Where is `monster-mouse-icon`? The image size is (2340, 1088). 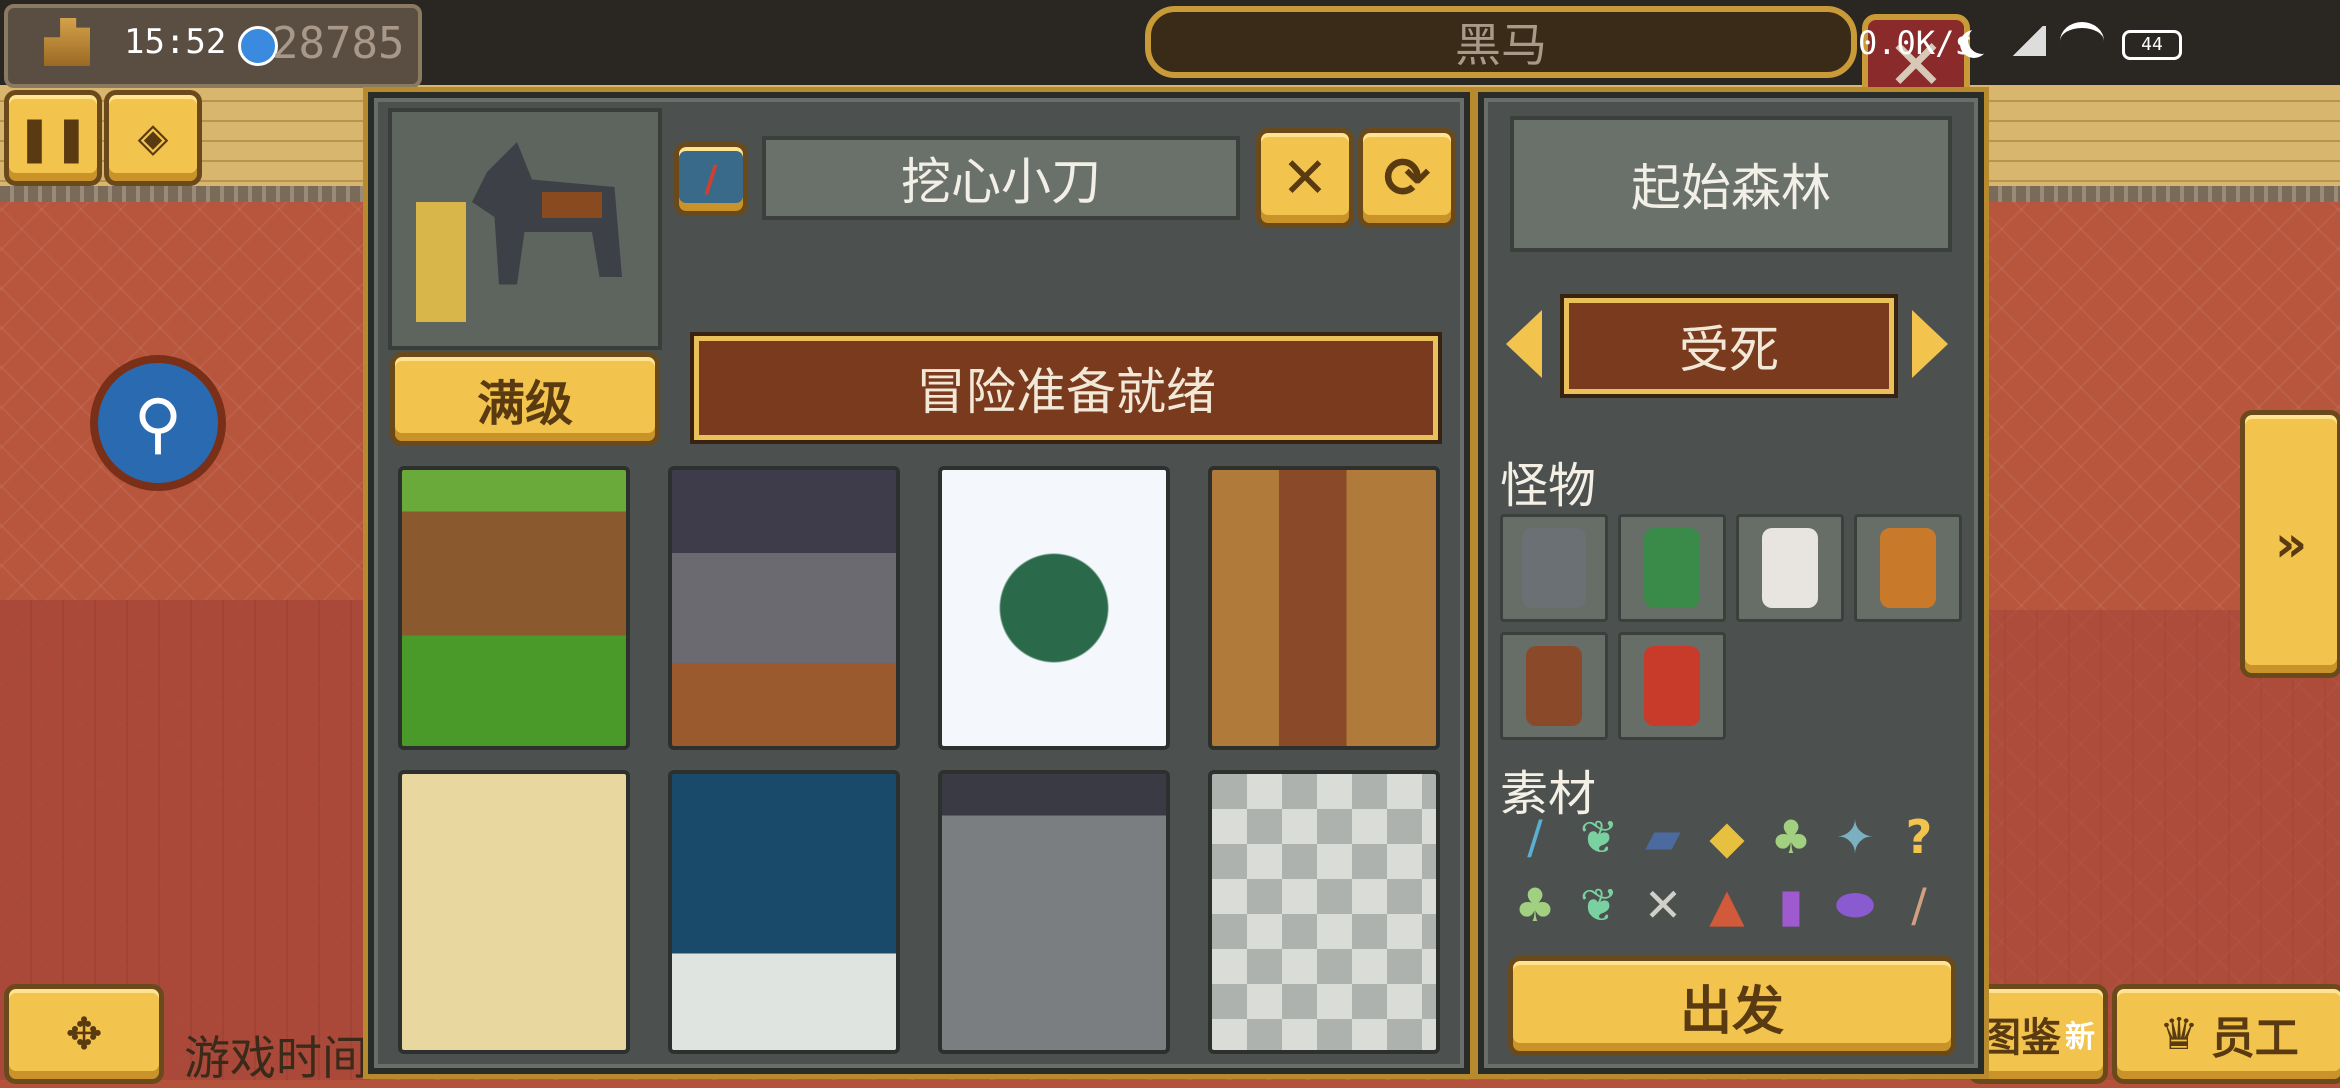
monster-mouse-icon is located at coordinates (1790, 568).